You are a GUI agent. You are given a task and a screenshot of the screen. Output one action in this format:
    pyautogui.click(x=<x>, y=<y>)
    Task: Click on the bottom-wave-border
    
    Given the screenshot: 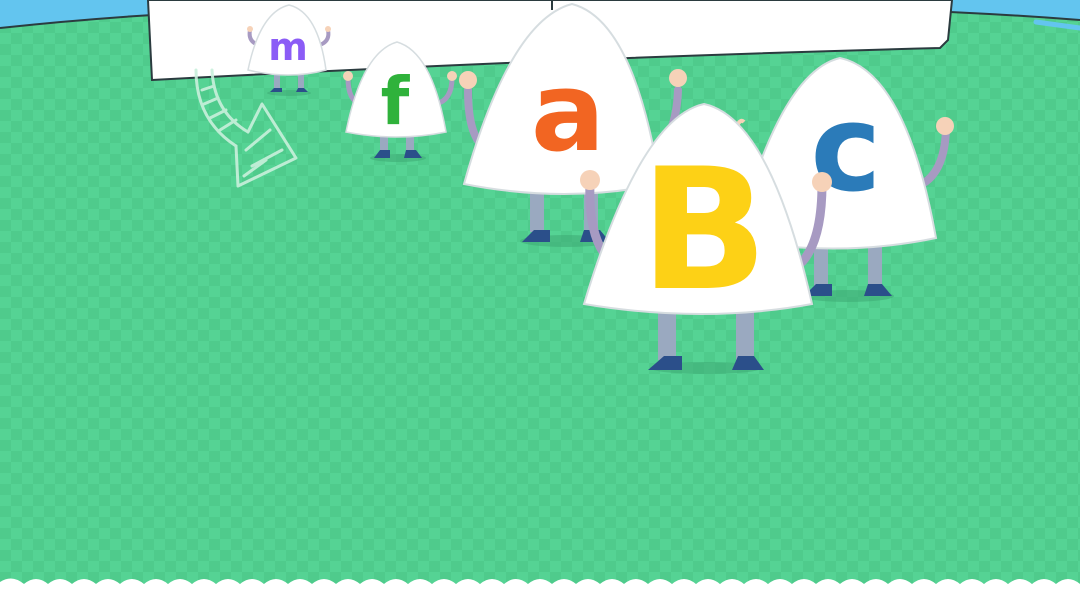 What is the action you would take?
    pyautogui.click(x=540, y=584)
    